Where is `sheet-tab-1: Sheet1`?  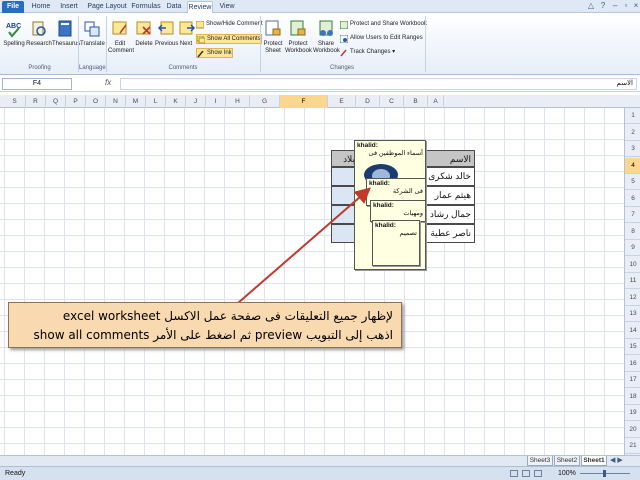 sheet-tab-1: Sheet1 is located at coordinates (594, 461).